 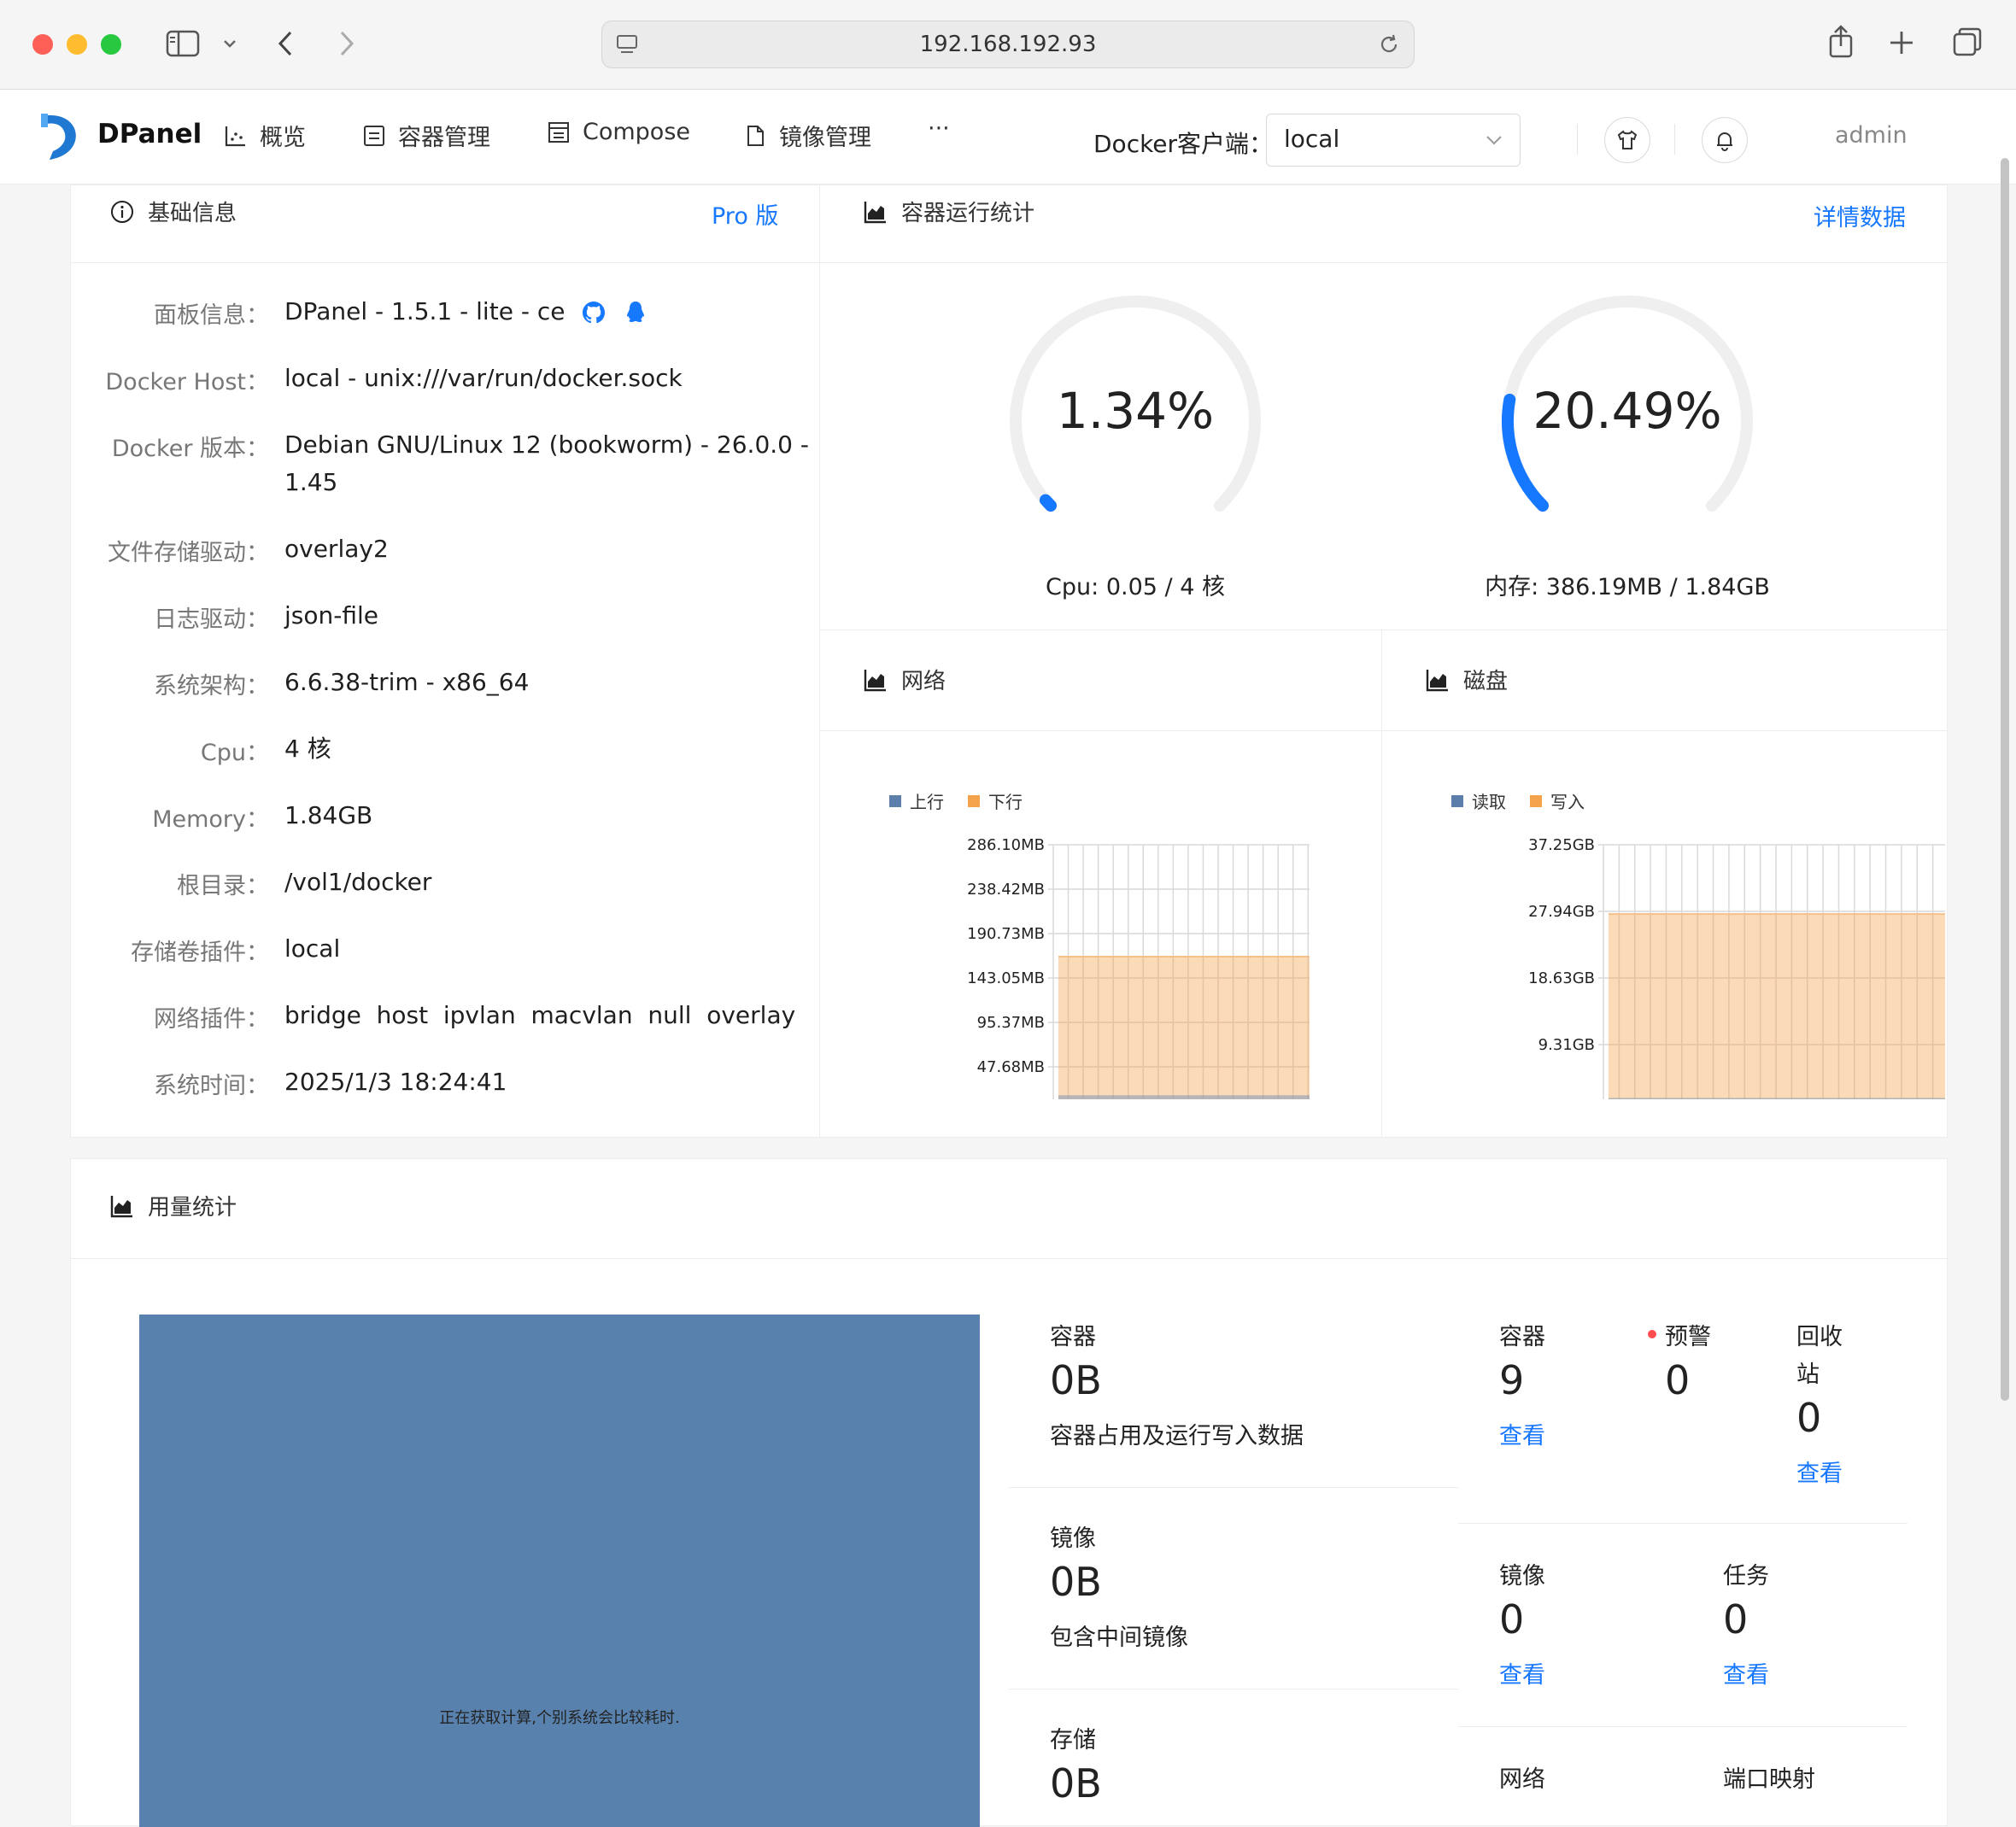 I want to click on compose-icon, so click(x=558, y=132).